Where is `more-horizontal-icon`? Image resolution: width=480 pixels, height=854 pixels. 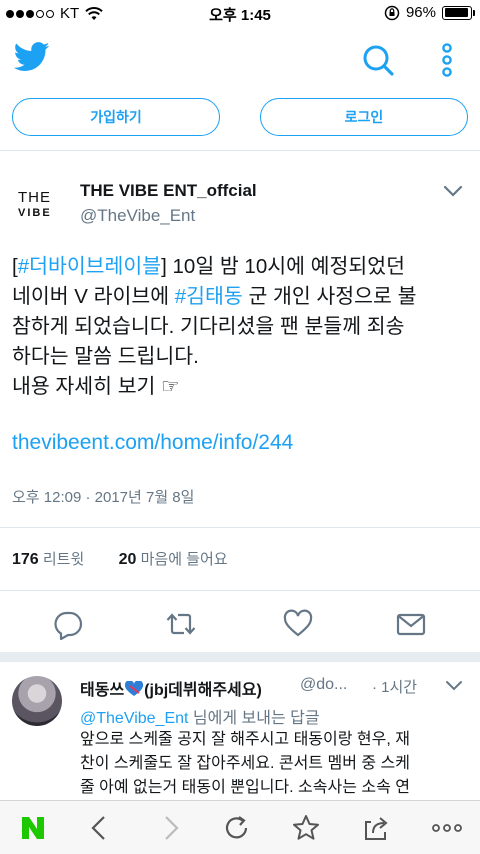
more-horizontal-icon is located at coordinates (447, 828).